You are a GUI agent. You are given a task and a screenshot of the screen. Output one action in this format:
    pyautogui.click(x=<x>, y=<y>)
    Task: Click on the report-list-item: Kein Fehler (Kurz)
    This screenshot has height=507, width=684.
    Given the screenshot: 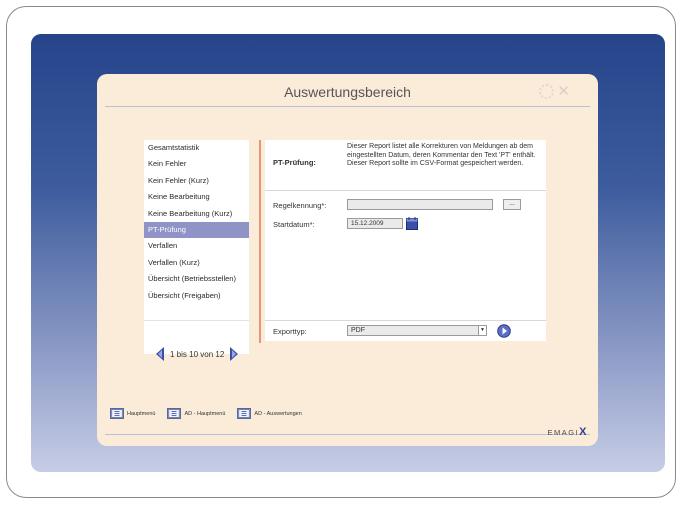 What is the action you would take?
    pyautogui.click(x=196, y=181)
    